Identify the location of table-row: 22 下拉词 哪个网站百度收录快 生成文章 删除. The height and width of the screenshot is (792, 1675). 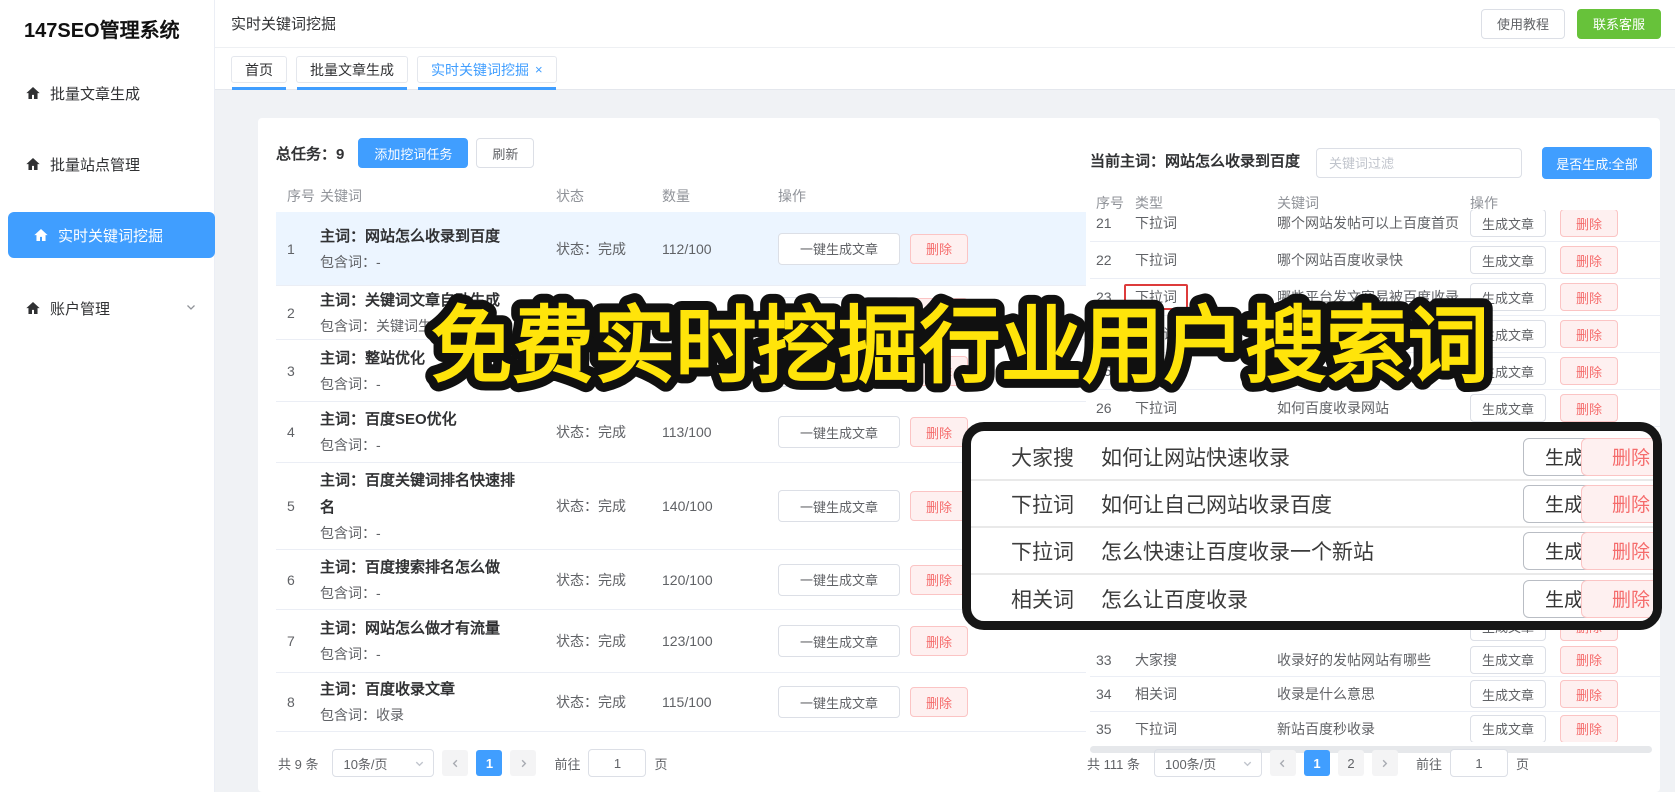
(1375, 260).